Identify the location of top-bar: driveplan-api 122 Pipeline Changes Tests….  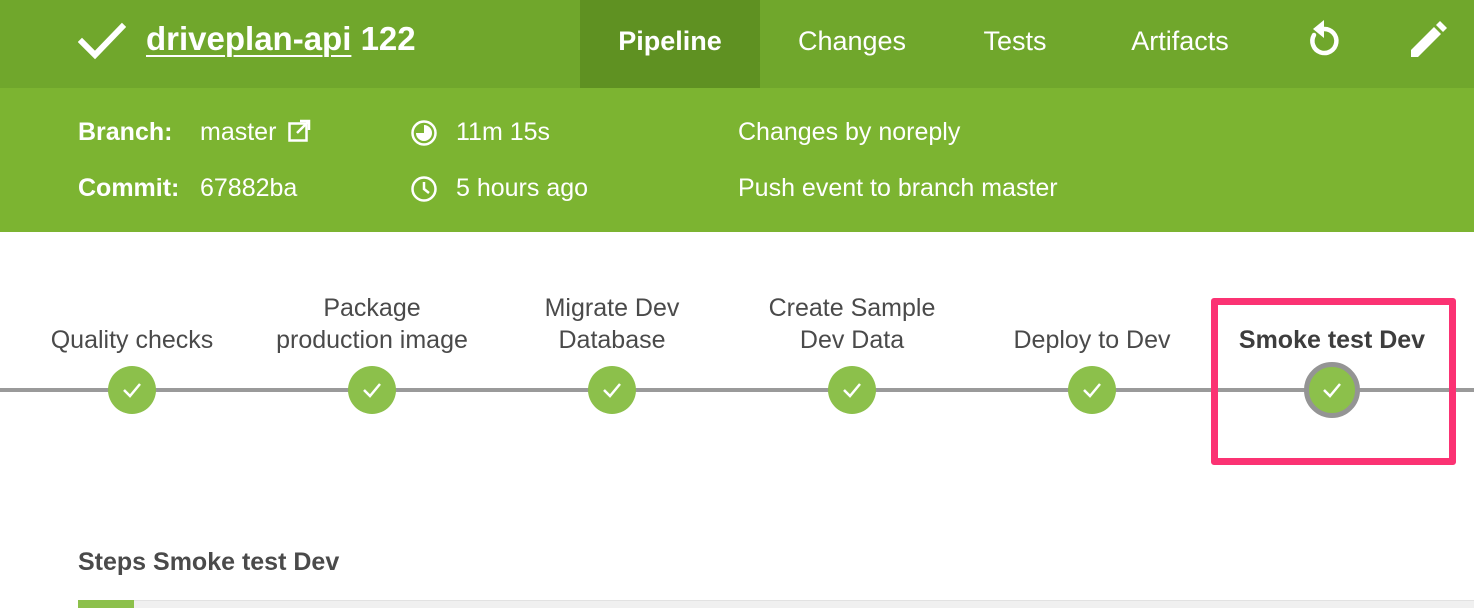
(737, 44).